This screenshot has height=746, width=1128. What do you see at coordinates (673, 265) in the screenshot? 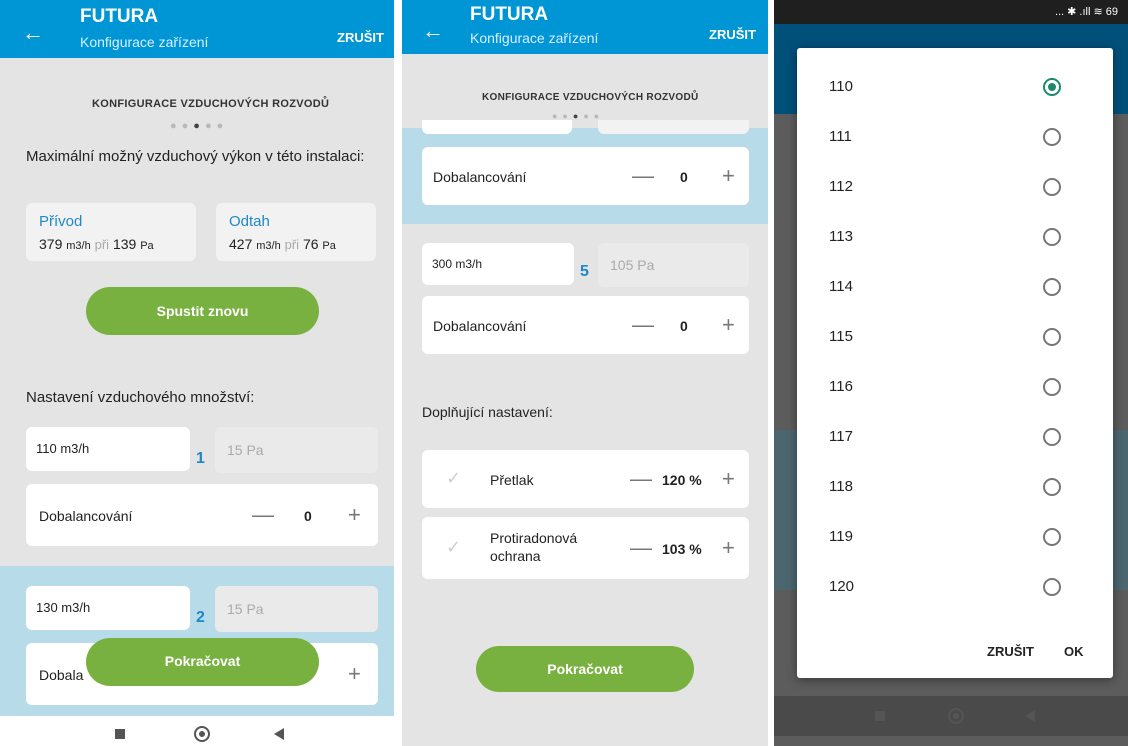
I see `pressure-field-5: 105 Pa` at bounding box center [673, 265].